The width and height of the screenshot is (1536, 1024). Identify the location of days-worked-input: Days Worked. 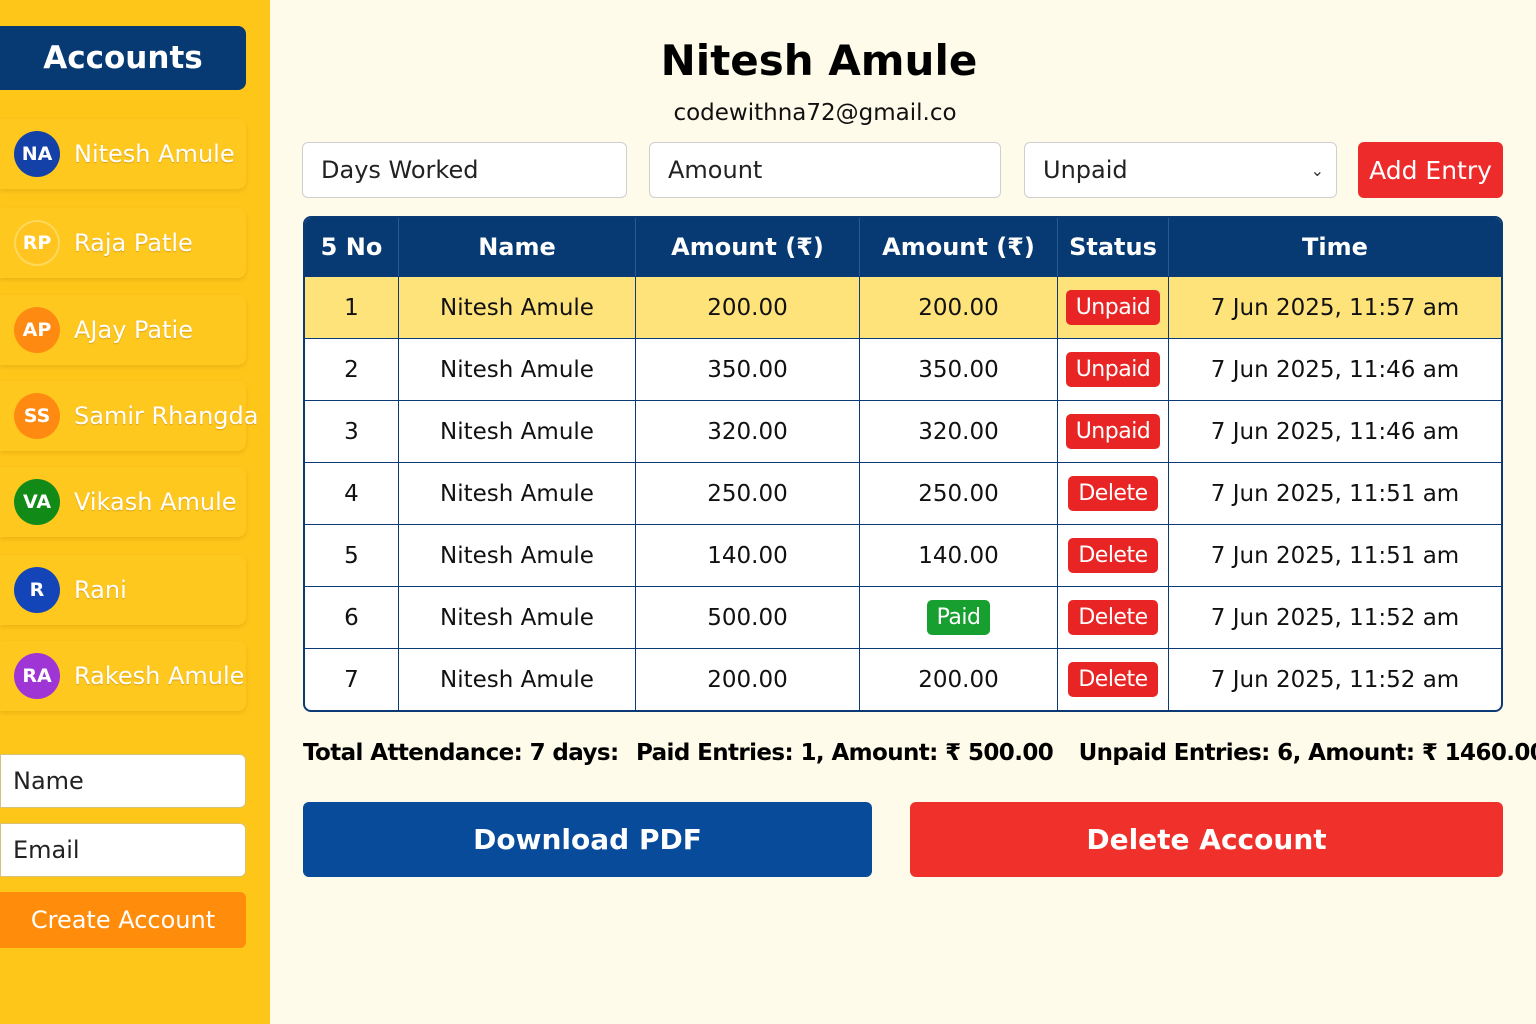
(464, 170).